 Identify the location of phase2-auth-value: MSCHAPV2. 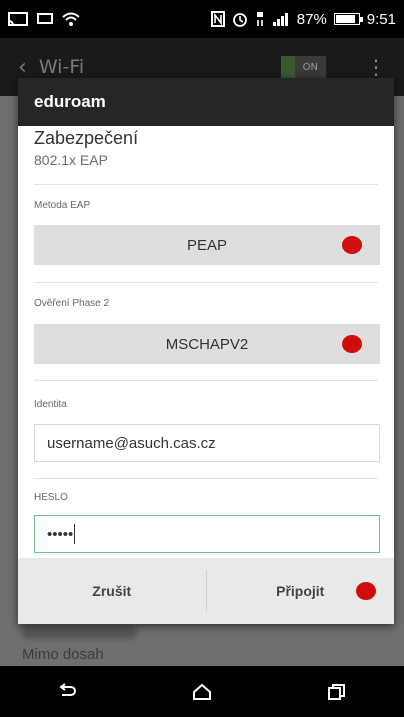
(207, 344).